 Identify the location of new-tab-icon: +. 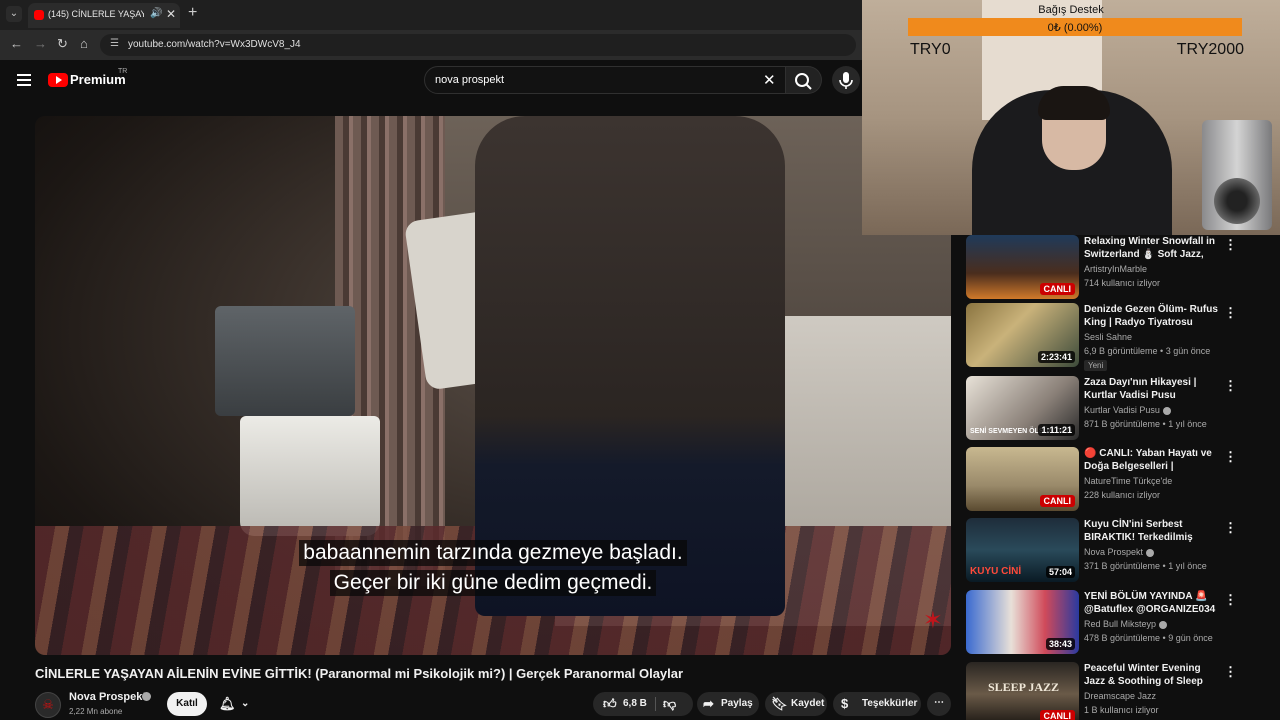
(192, 13).